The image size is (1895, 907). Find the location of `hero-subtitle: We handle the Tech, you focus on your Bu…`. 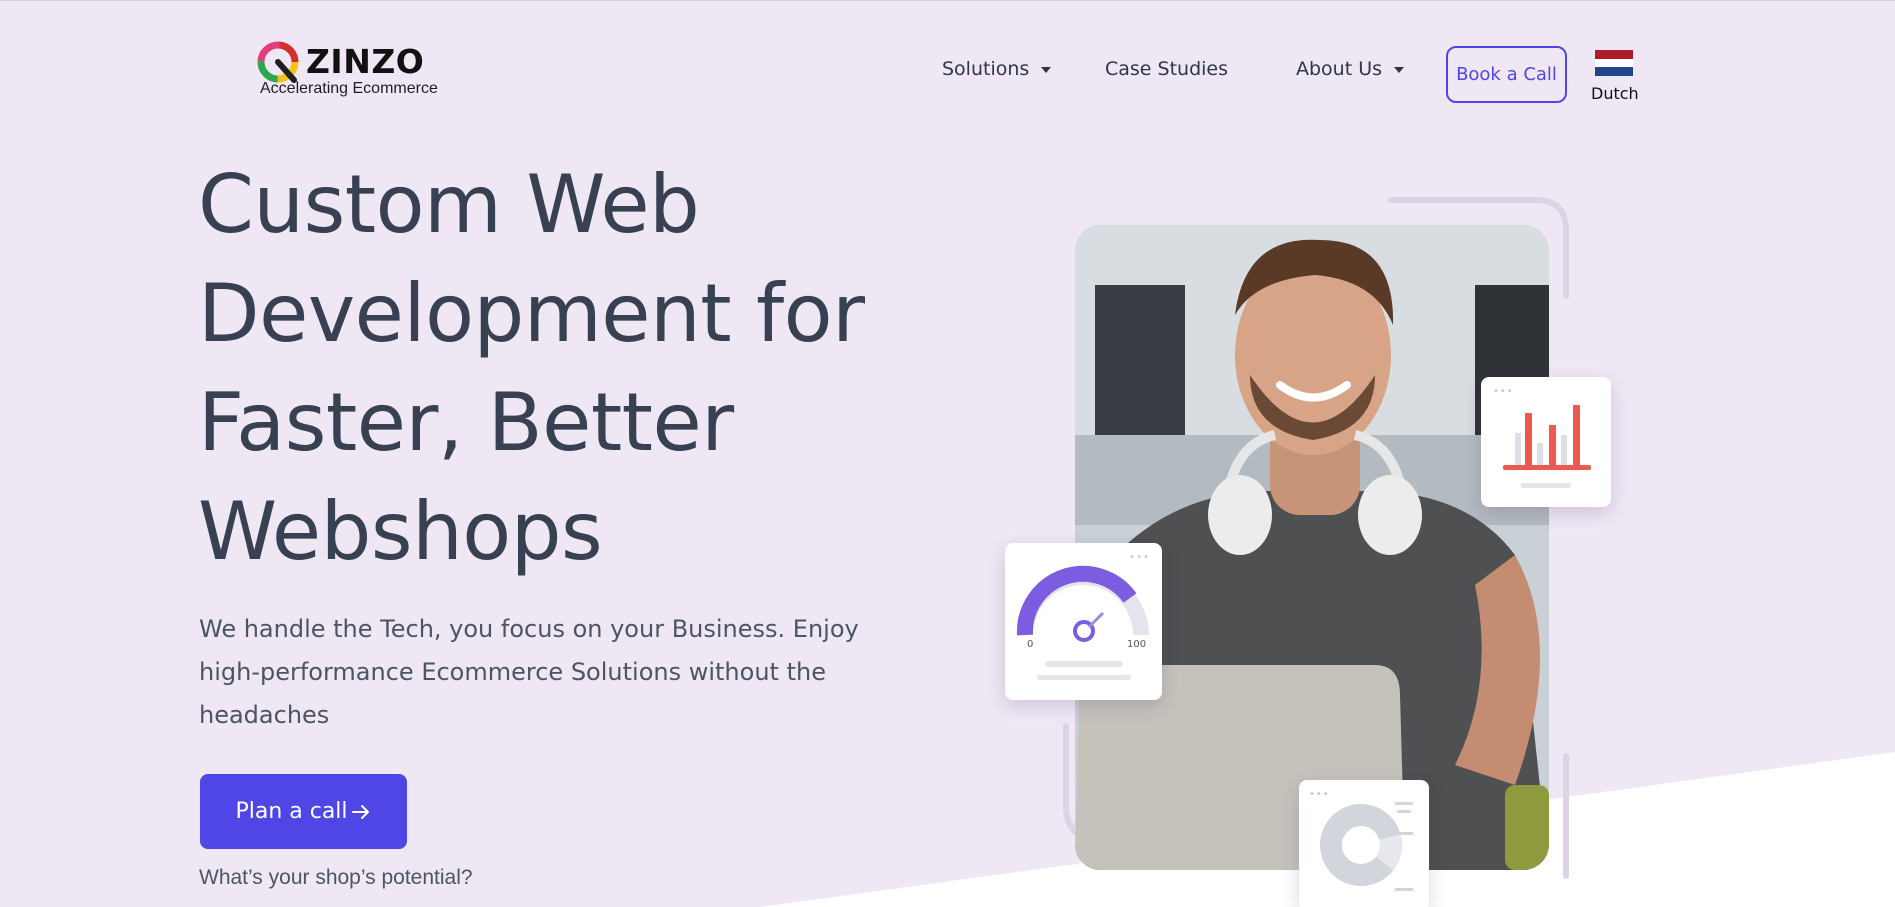

hero-subtitle: We handle the Tech, you focus on your Bu… is located at coordinates (529, 672).